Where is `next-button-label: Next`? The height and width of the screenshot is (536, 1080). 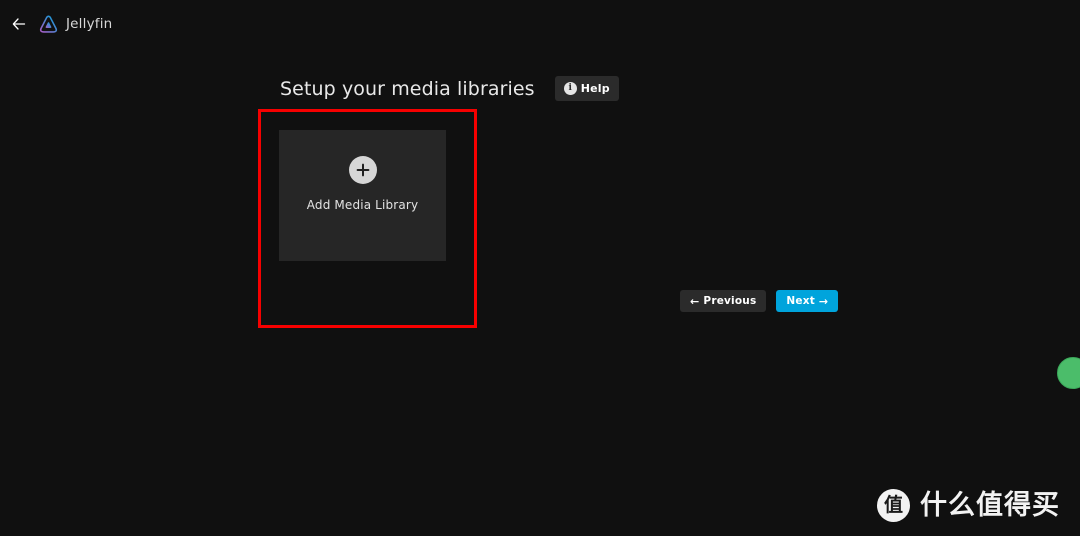
next-button-label: Next is located at coordinates (800, 301).